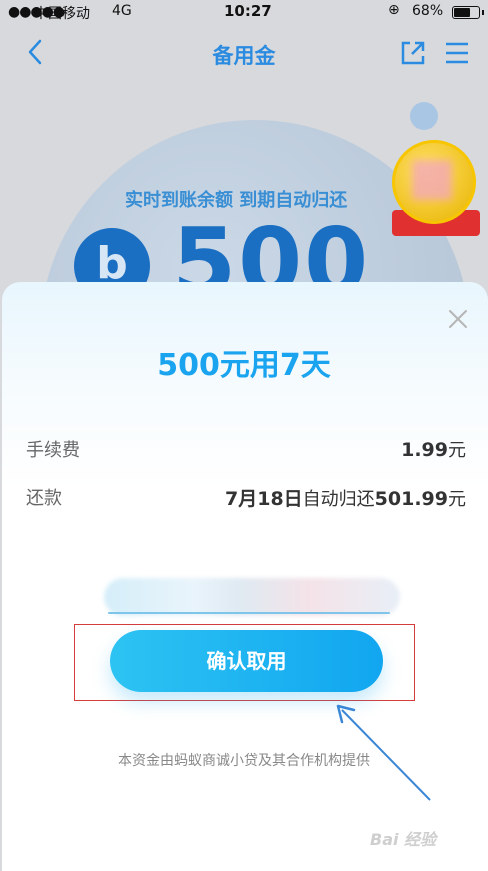 This screenshot has height=871, width=488. I want to click on fee-value: 1.99元, so click(433, 449).